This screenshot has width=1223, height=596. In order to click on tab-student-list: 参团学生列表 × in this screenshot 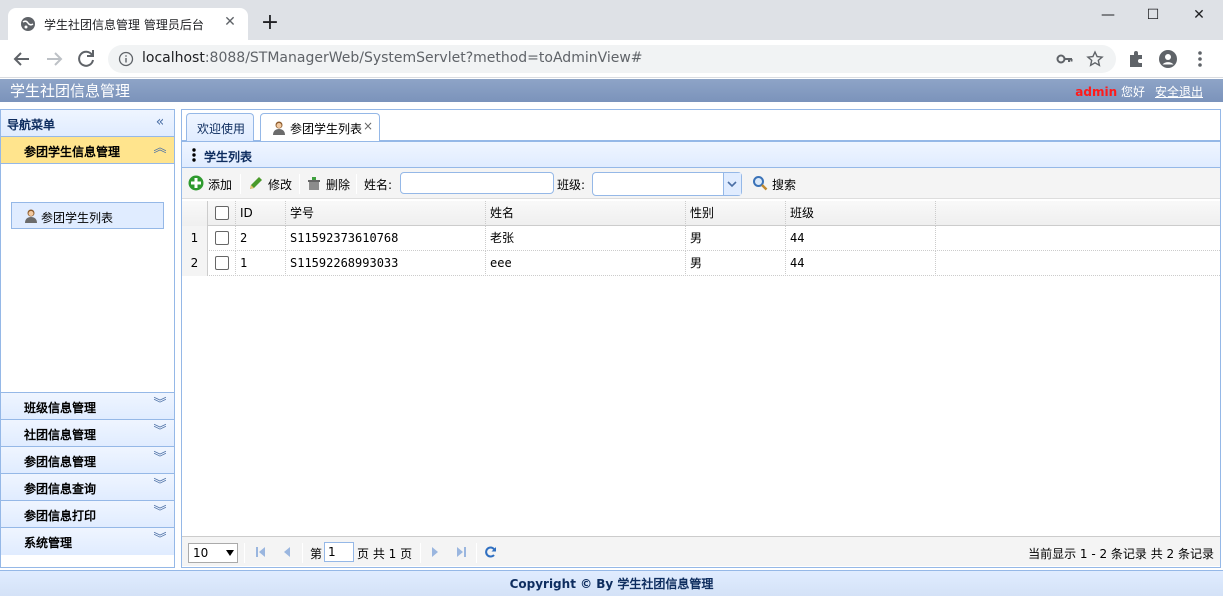, I will do `click(320, 127)`.